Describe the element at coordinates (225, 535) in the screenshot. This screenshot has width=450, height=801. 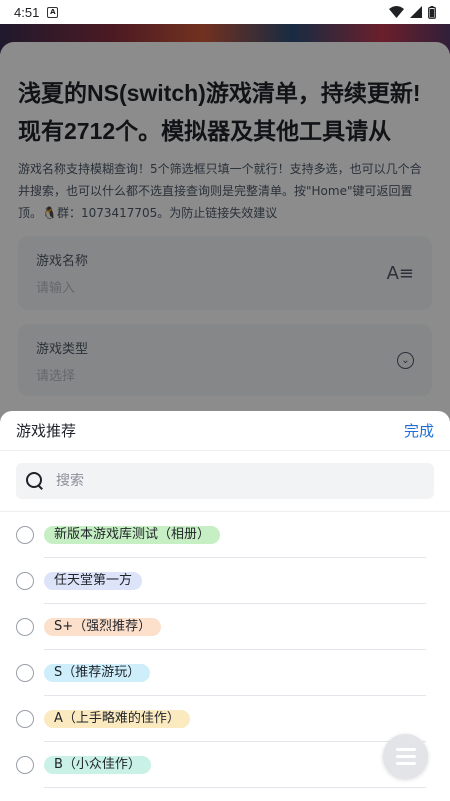
I see `option-item: 新版本游戏库测试（相册）` at that location.